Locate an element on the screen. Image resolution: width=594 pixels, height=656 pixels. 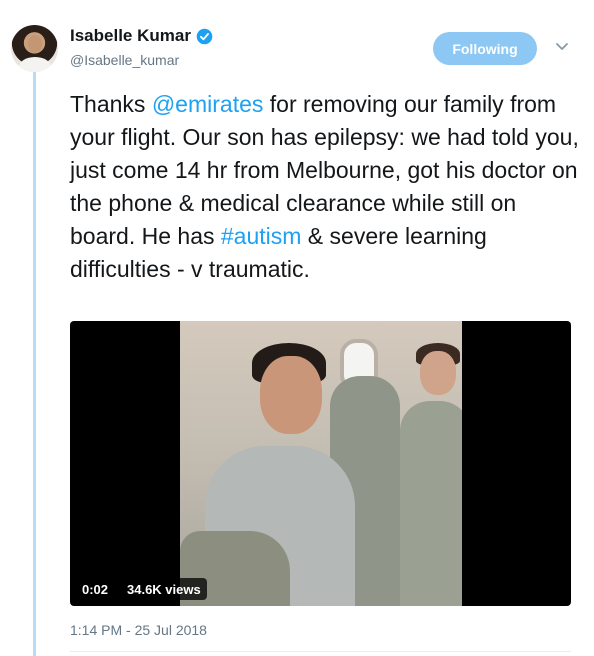
mention-link: @emirates is located at coordinates (208, 104).